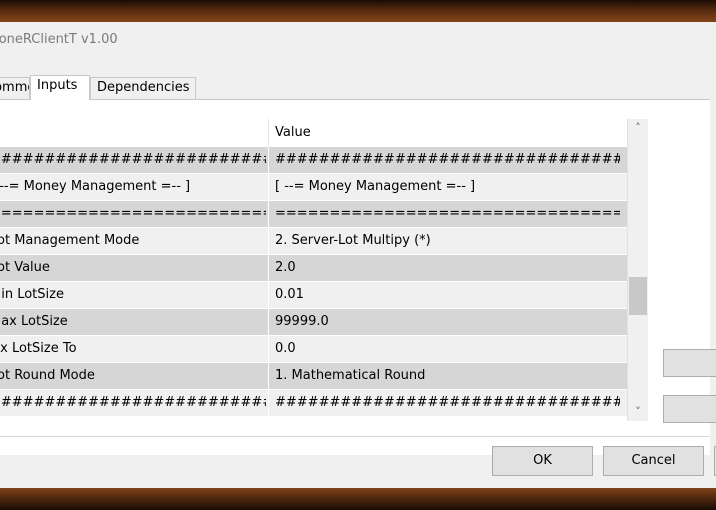 This screenshot has height=510, width=716. I want to click on ok-button: OK, so click(542, 461).